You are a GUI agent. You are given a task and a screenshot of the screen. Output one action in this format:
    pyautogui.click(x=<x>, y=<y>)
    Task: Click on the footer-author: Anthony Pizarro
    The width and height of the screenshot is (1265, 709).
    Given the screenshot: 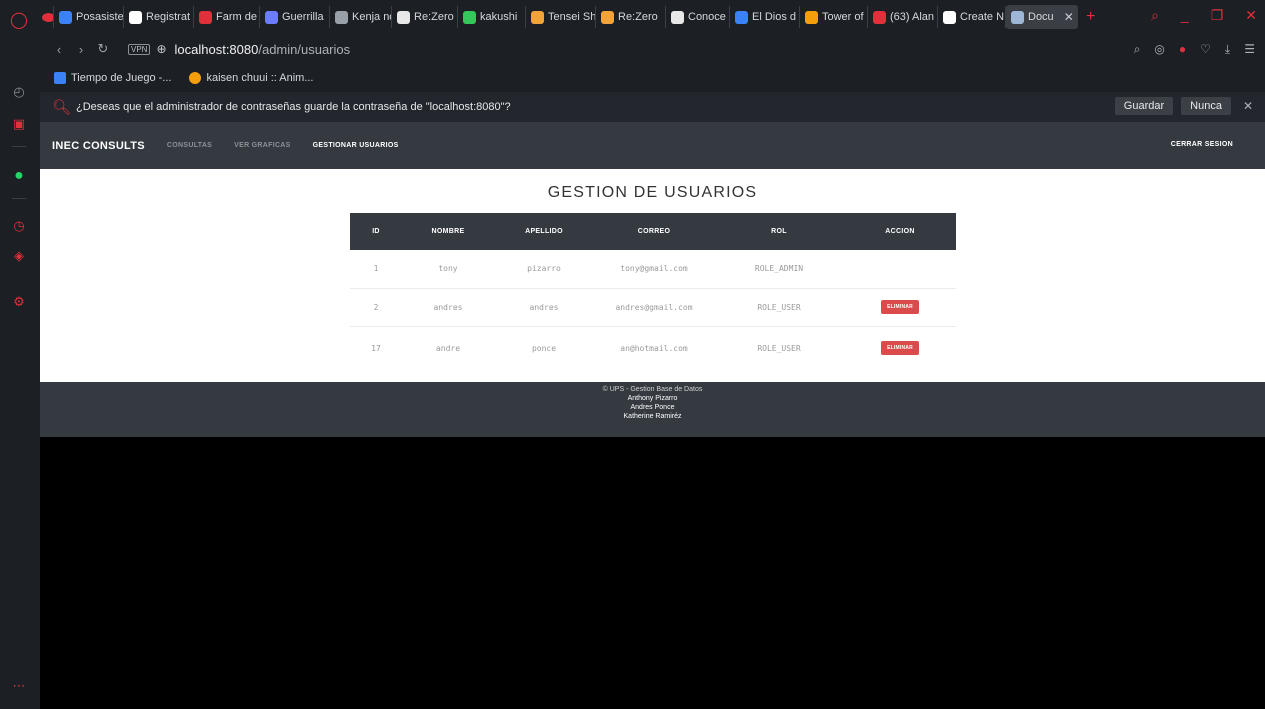 What is the action you would take?
    pyautogui.click(x=652, y=398)
    